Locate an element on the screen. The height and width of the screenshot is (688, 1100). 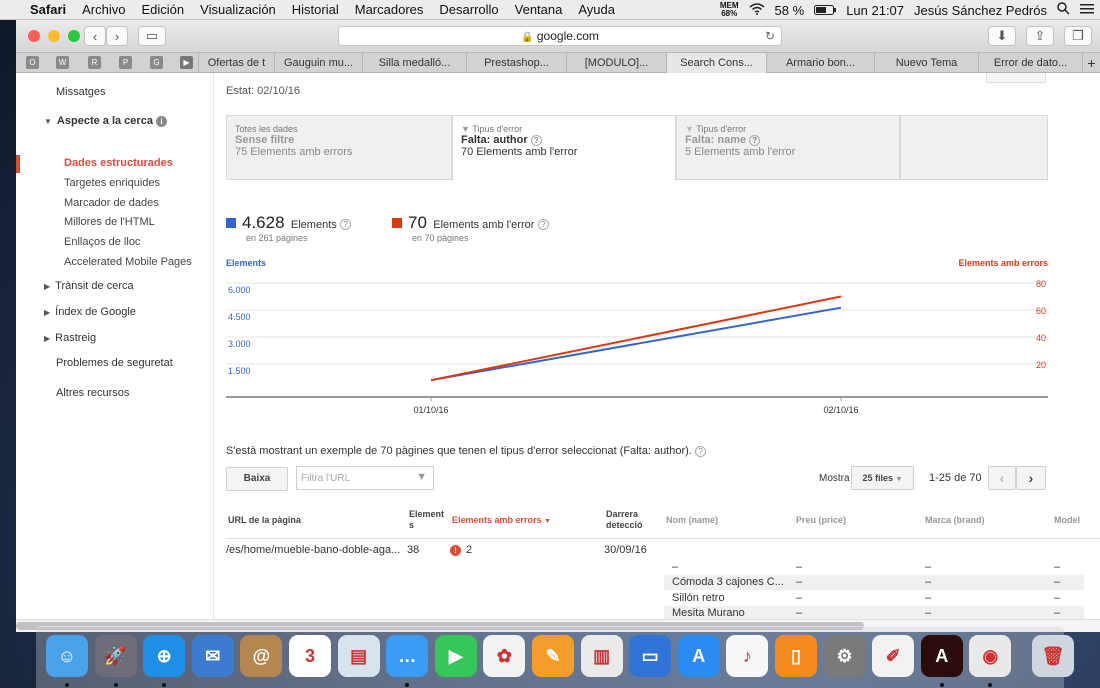
menu-marcadores: Marcadores is located at coordinates (389, 9).